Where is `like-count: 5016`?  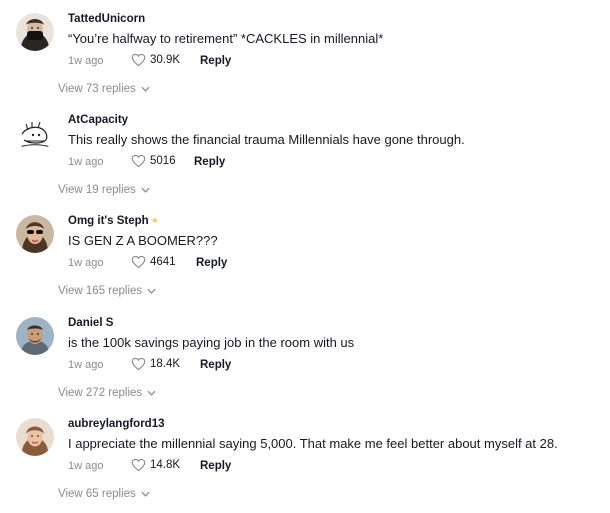
like-count: 5016 is located at coordinates (163, 161).